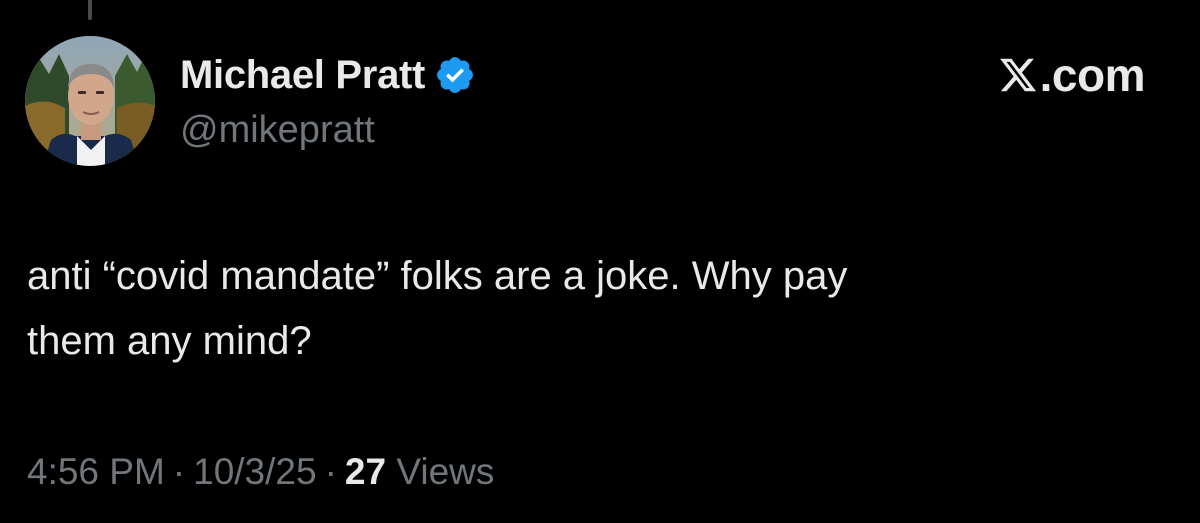 The height and width of the screenshot is (523, 1200). I want to click on author-name-row: Michael Pratt, so click(328, 75).